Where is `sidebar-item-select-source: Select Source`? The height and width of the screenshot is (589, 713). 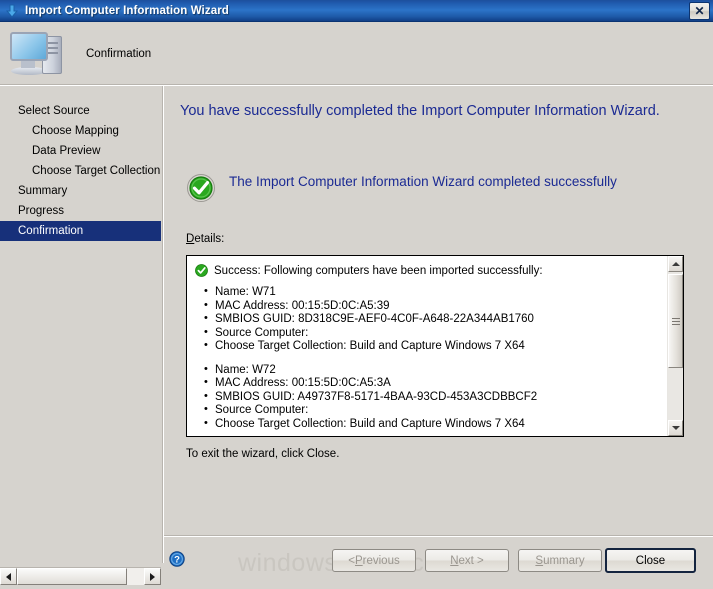 sidebar-item-select-source: Select Source is located at coordinates (80, 111).